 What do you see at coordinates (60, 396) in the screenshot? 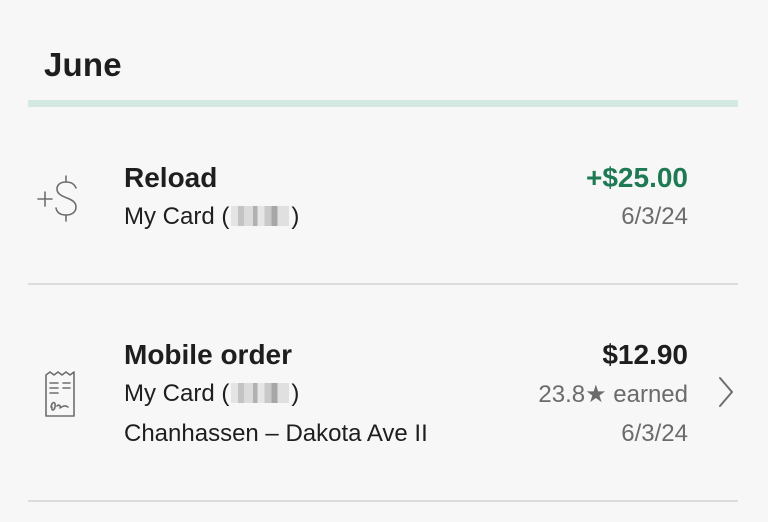
I see `receipt-icon` at bounding box center [60, 396].